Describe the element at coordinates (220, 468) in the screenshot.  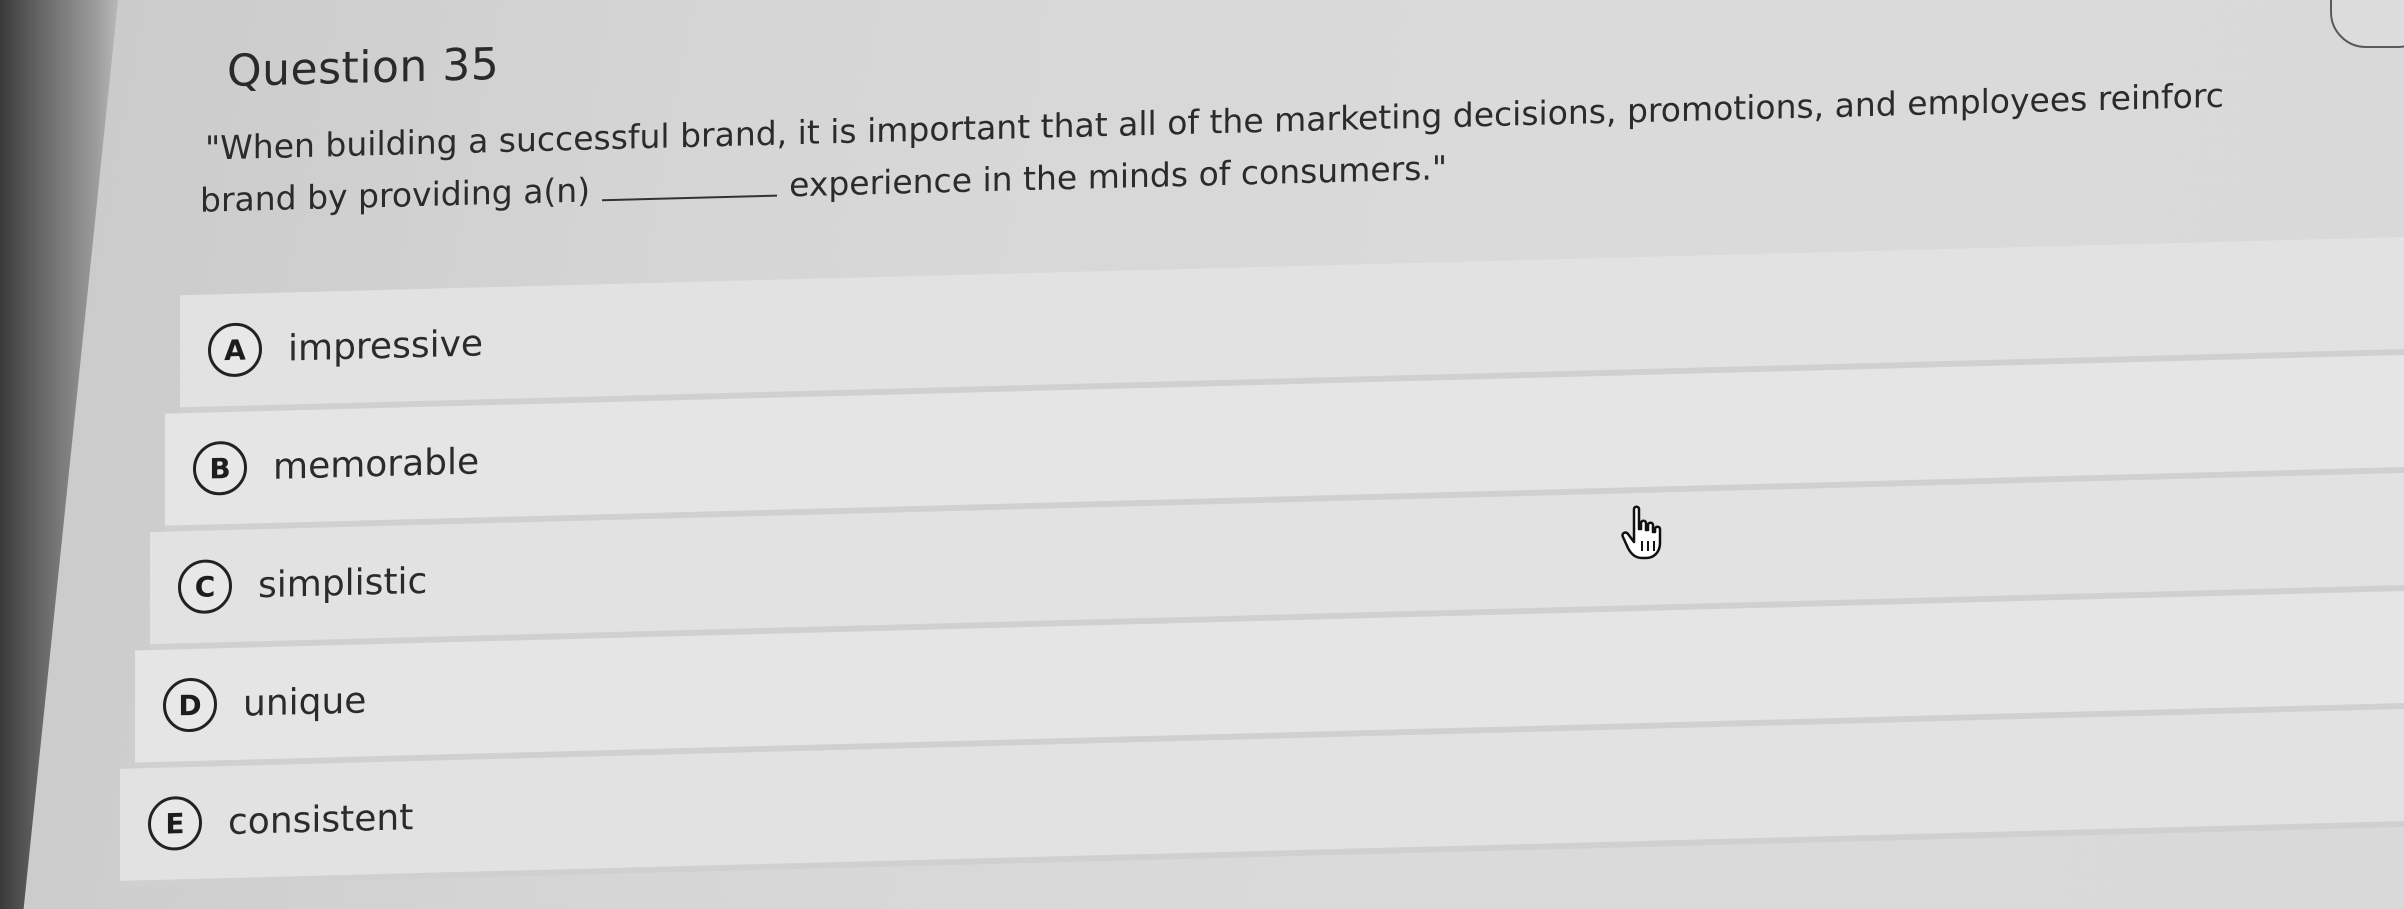
I see `option-letter-b: B` at that location.